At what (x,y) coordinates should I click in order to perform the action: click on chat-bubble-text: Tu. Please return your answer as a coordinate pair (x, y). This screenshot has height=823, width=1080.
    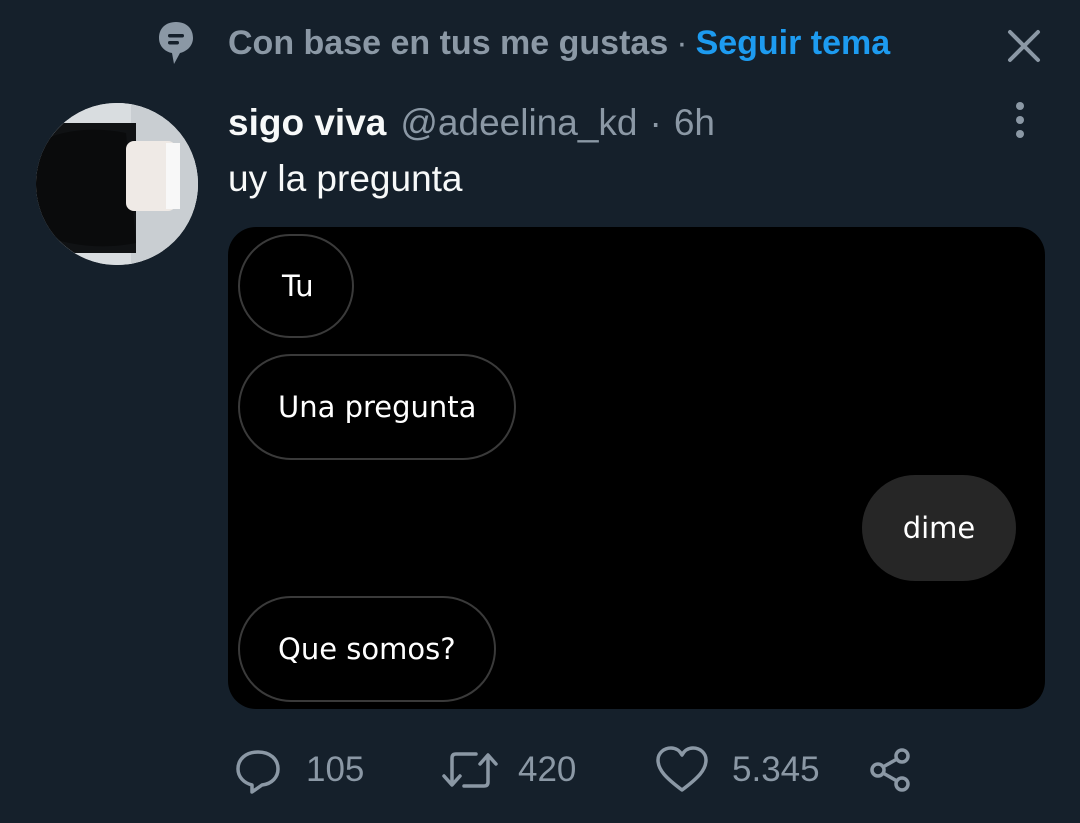
    Looking at the image, I should click on (298, 286).